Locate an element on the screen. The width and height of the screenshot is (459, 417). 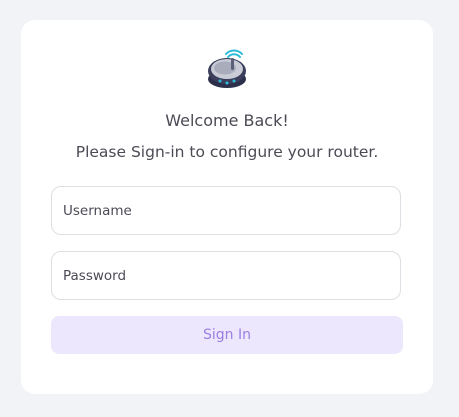
password-input is located at coordinates (226, 275).